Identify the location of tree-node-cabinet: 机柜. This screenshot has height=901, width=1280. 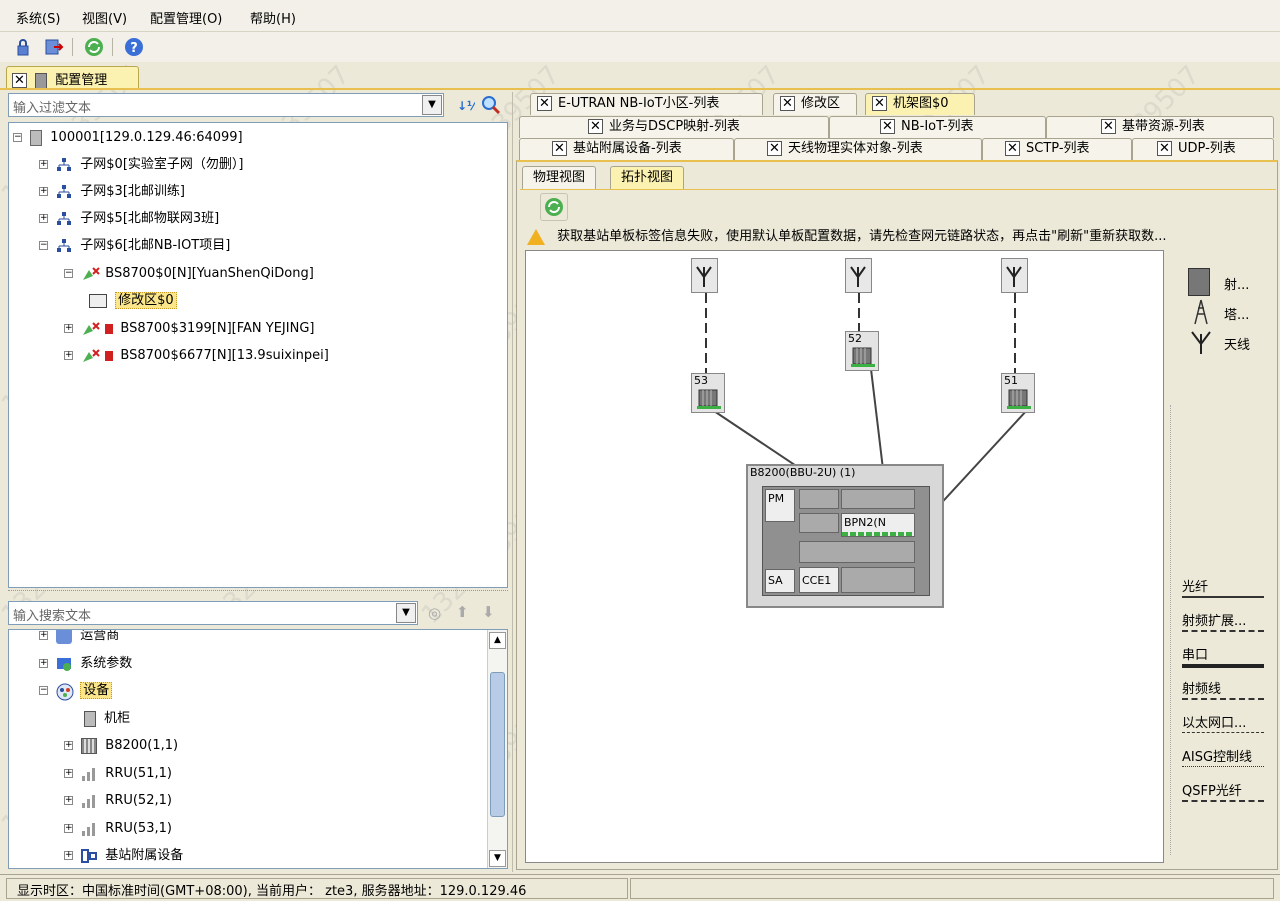
(107, 719).